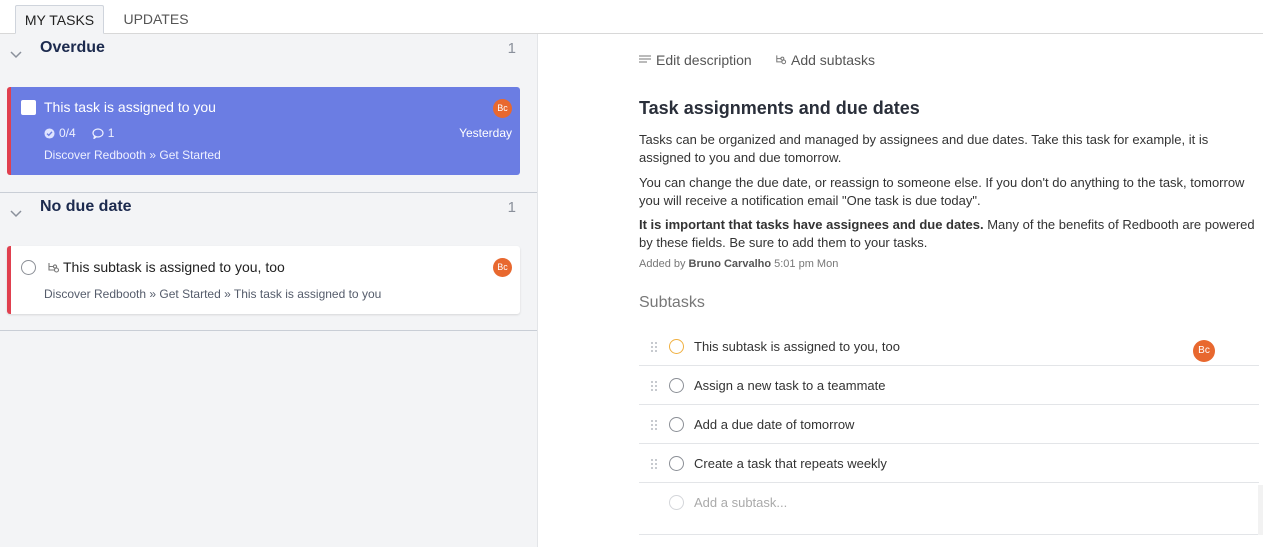  I want to click on tab-my-tasks: MY TASKS, so click(59, 19).